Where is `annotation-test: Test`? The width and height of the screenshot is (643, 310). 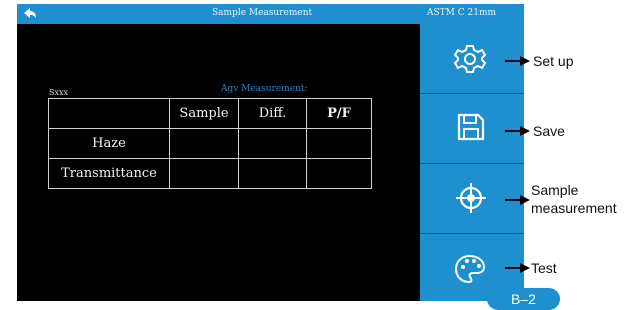 annotation-test: Test is located at coordinates (544, 268).